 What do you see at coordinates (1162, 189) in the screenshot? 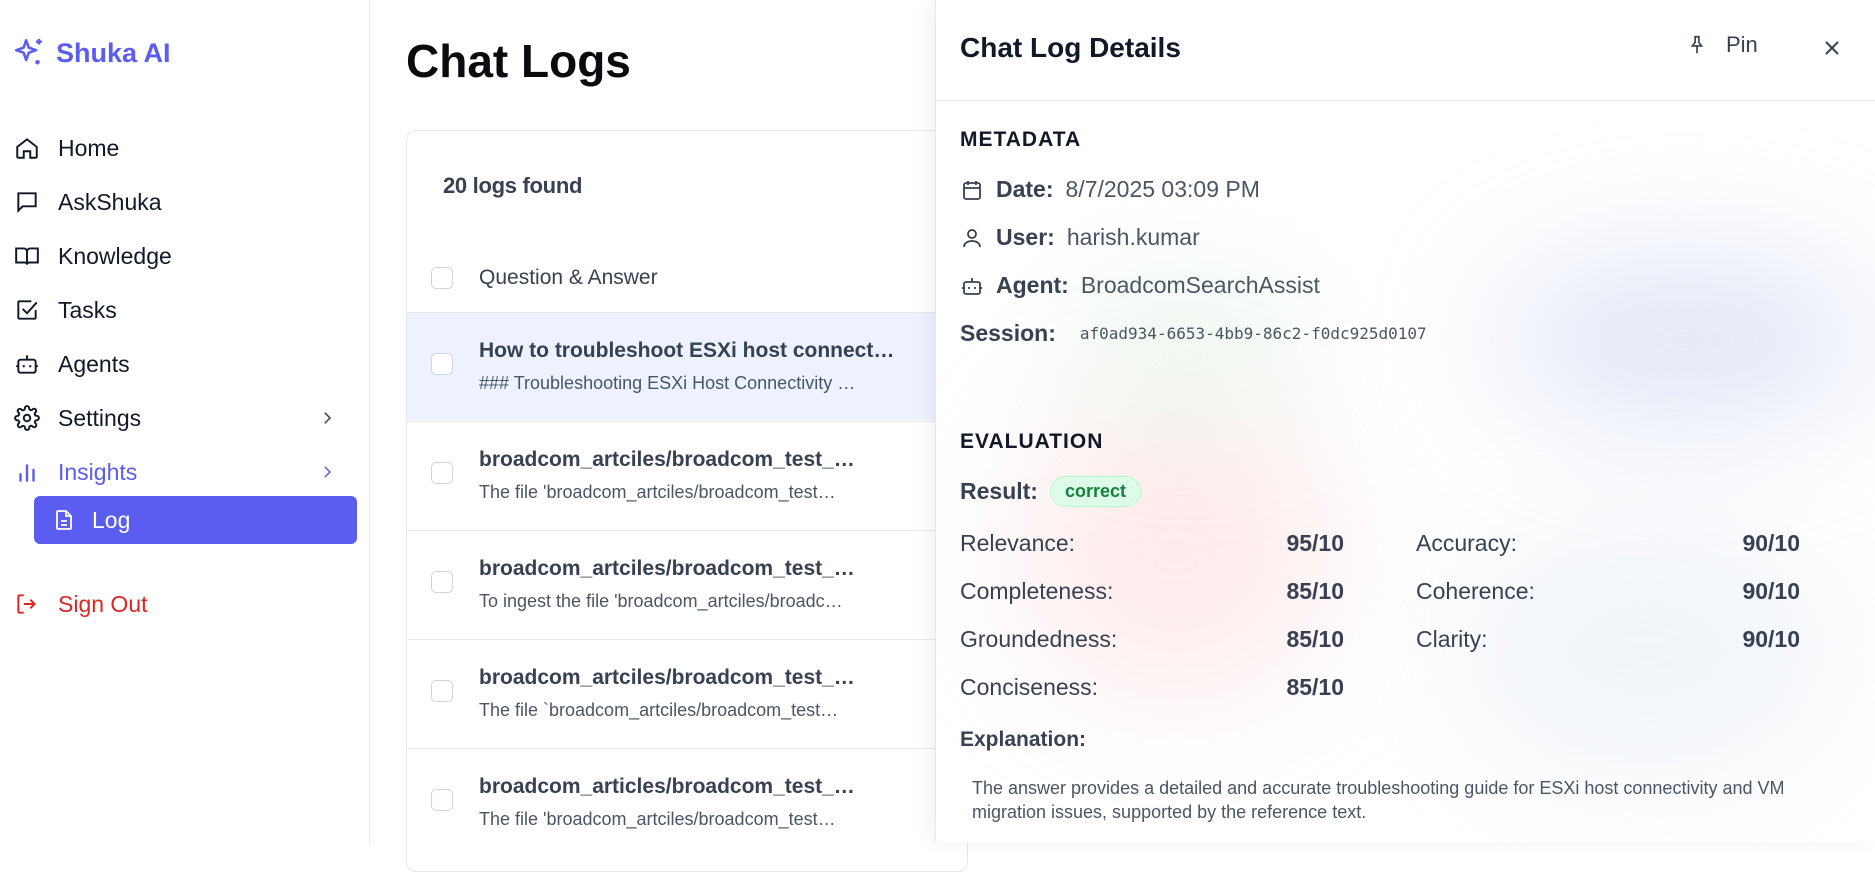
I see `date-value: 8/7/2025 03:09 PM` at bounding box center [1162, 189].